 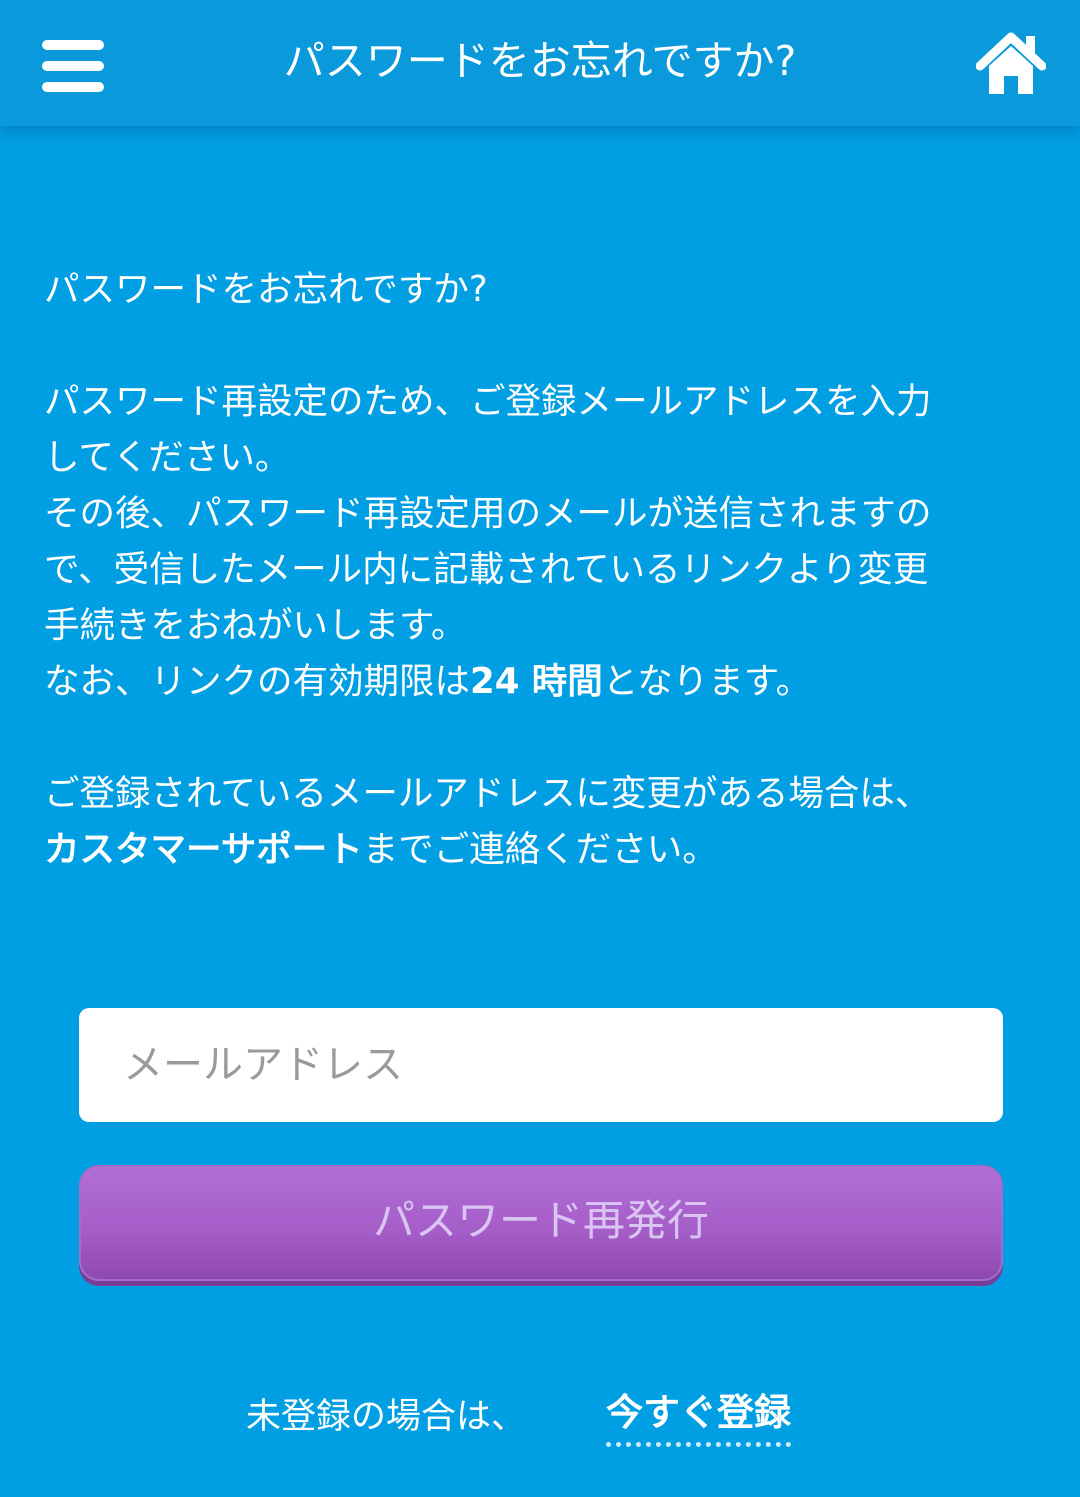 I want to click on customer-support-label: カスタマーサポート, so click(x=203, y=849).